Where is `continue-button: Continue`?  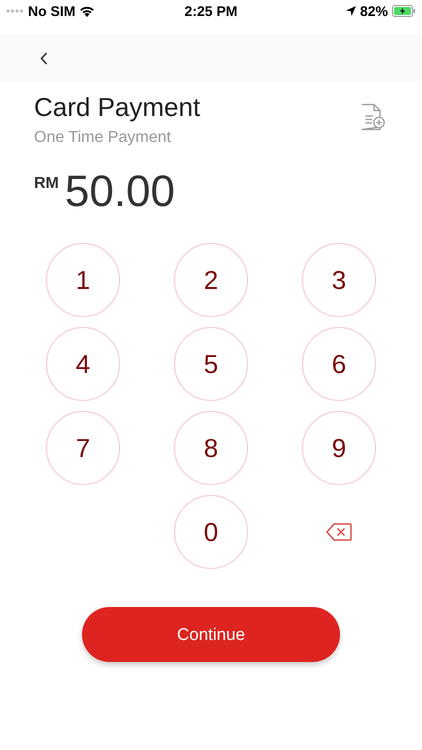
continue-button: Continue is located at coordinates (211, 634).